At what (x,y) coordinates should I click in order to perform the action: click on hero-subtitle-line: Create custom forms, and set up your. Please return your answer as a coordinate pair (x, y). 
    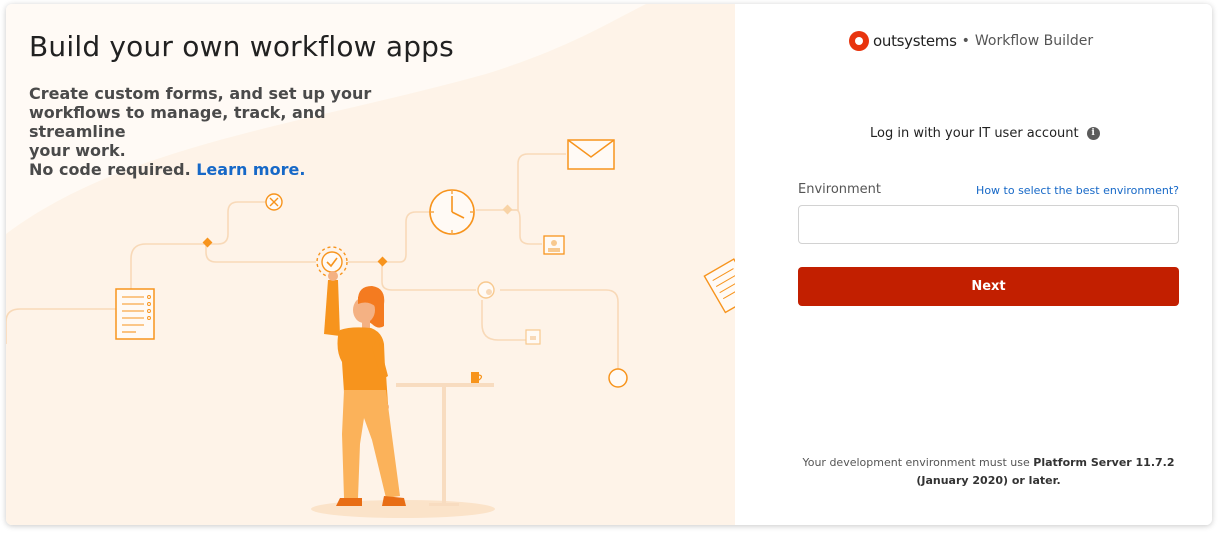
    Looking at the image, I should click on (200, 93).